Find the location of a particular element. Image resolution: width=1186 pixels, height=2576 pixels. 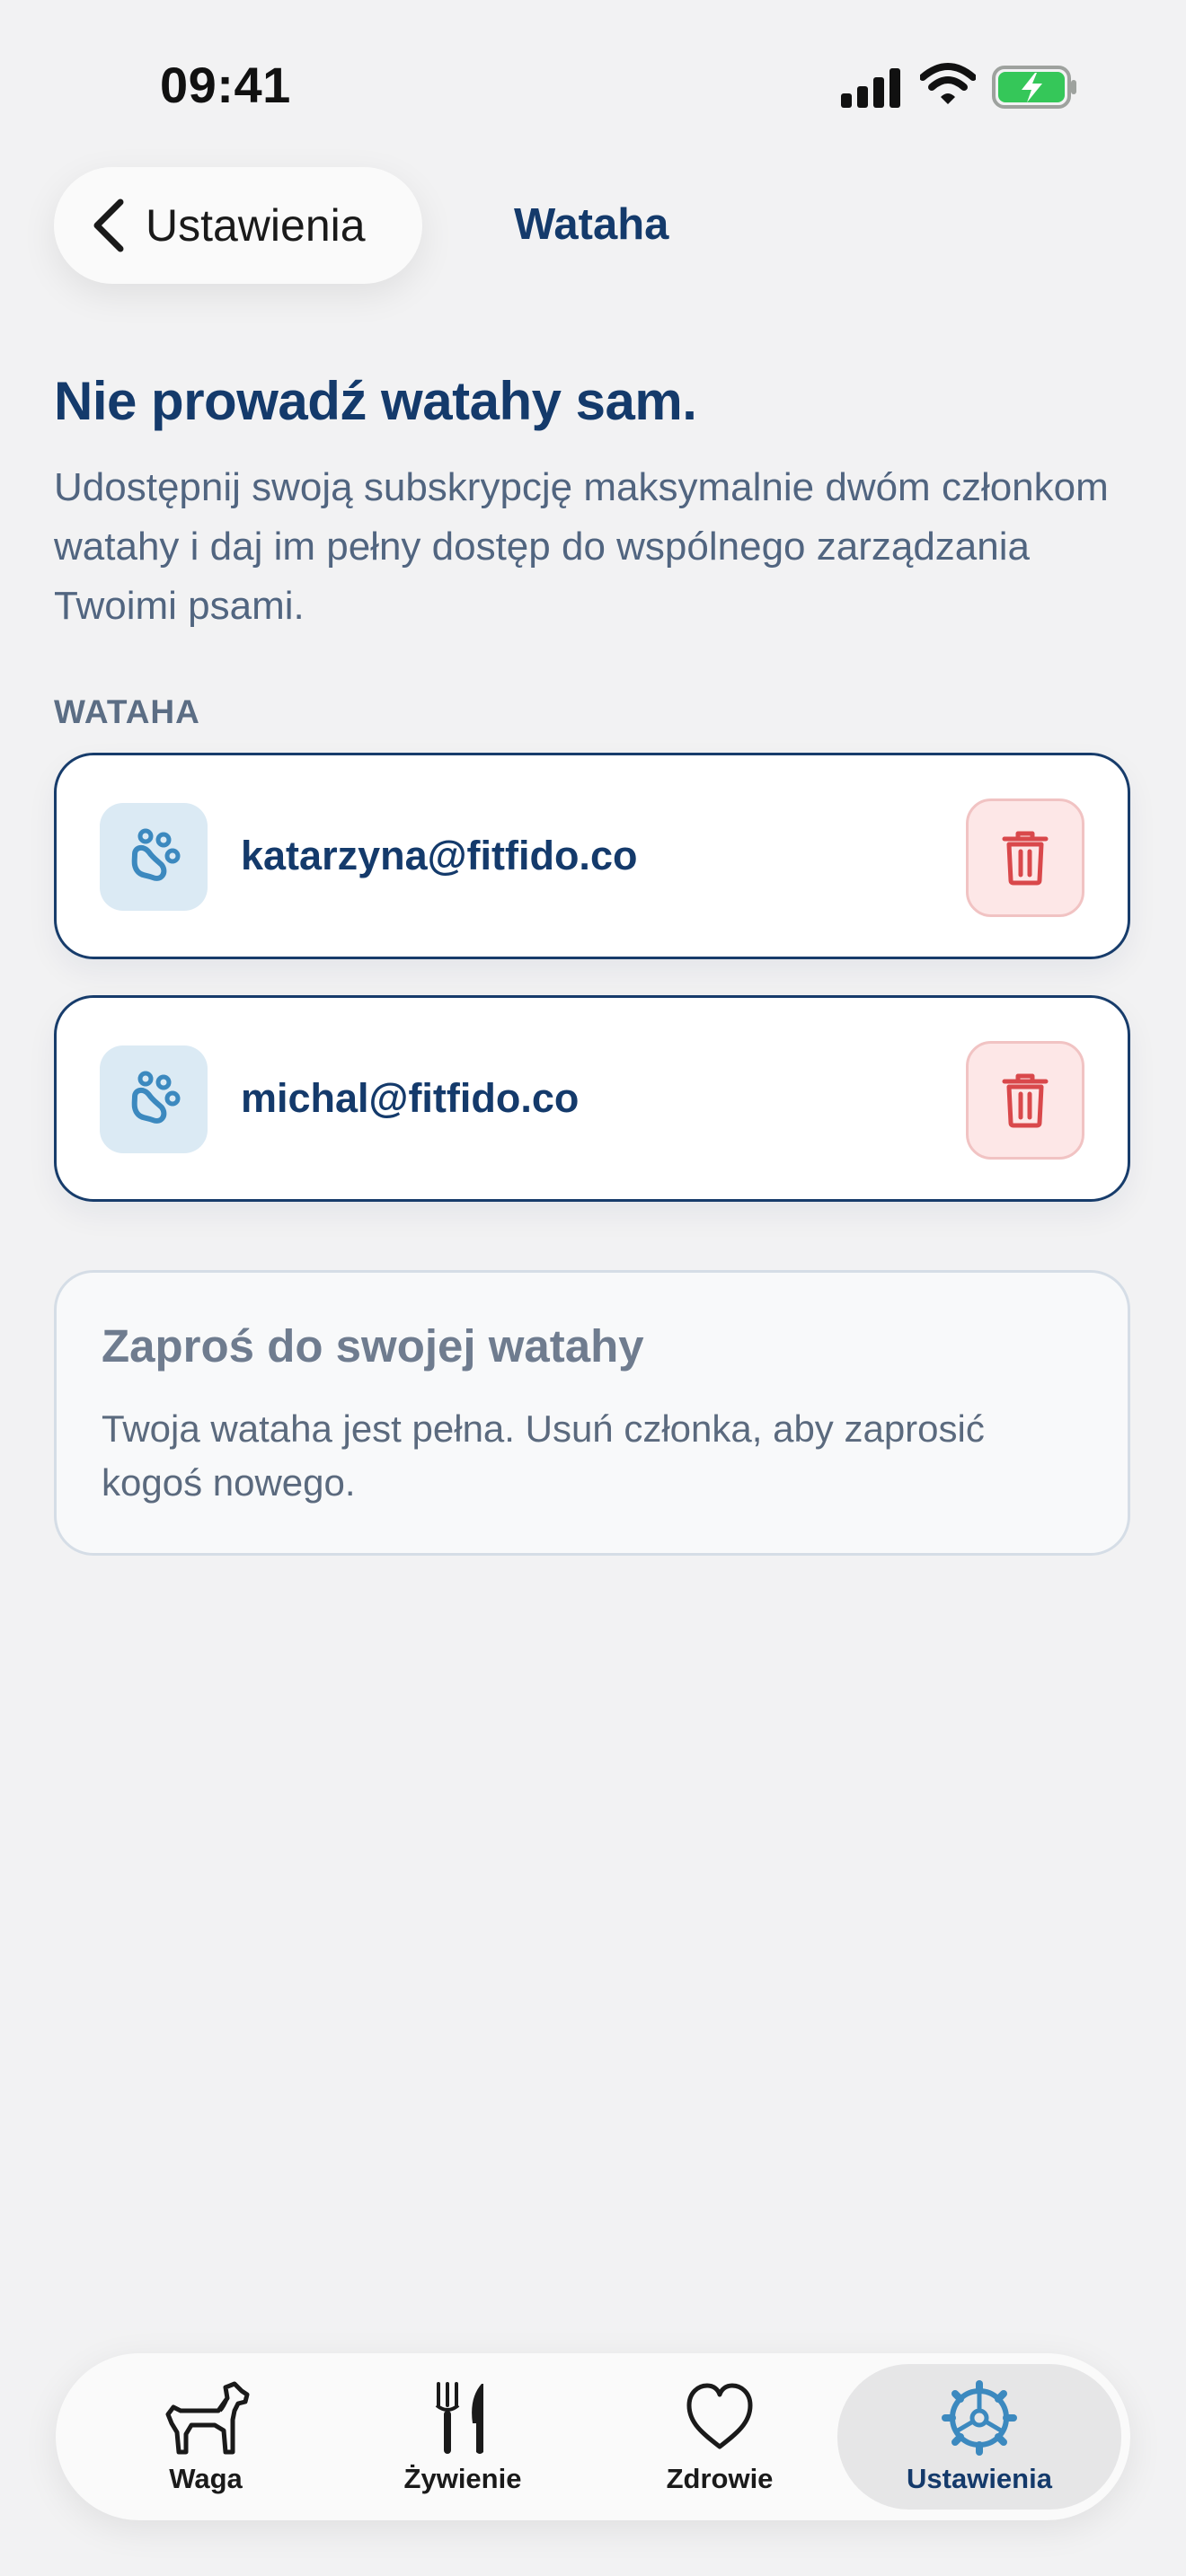

status-time: 09:41 is located at coordinates (225, 85).